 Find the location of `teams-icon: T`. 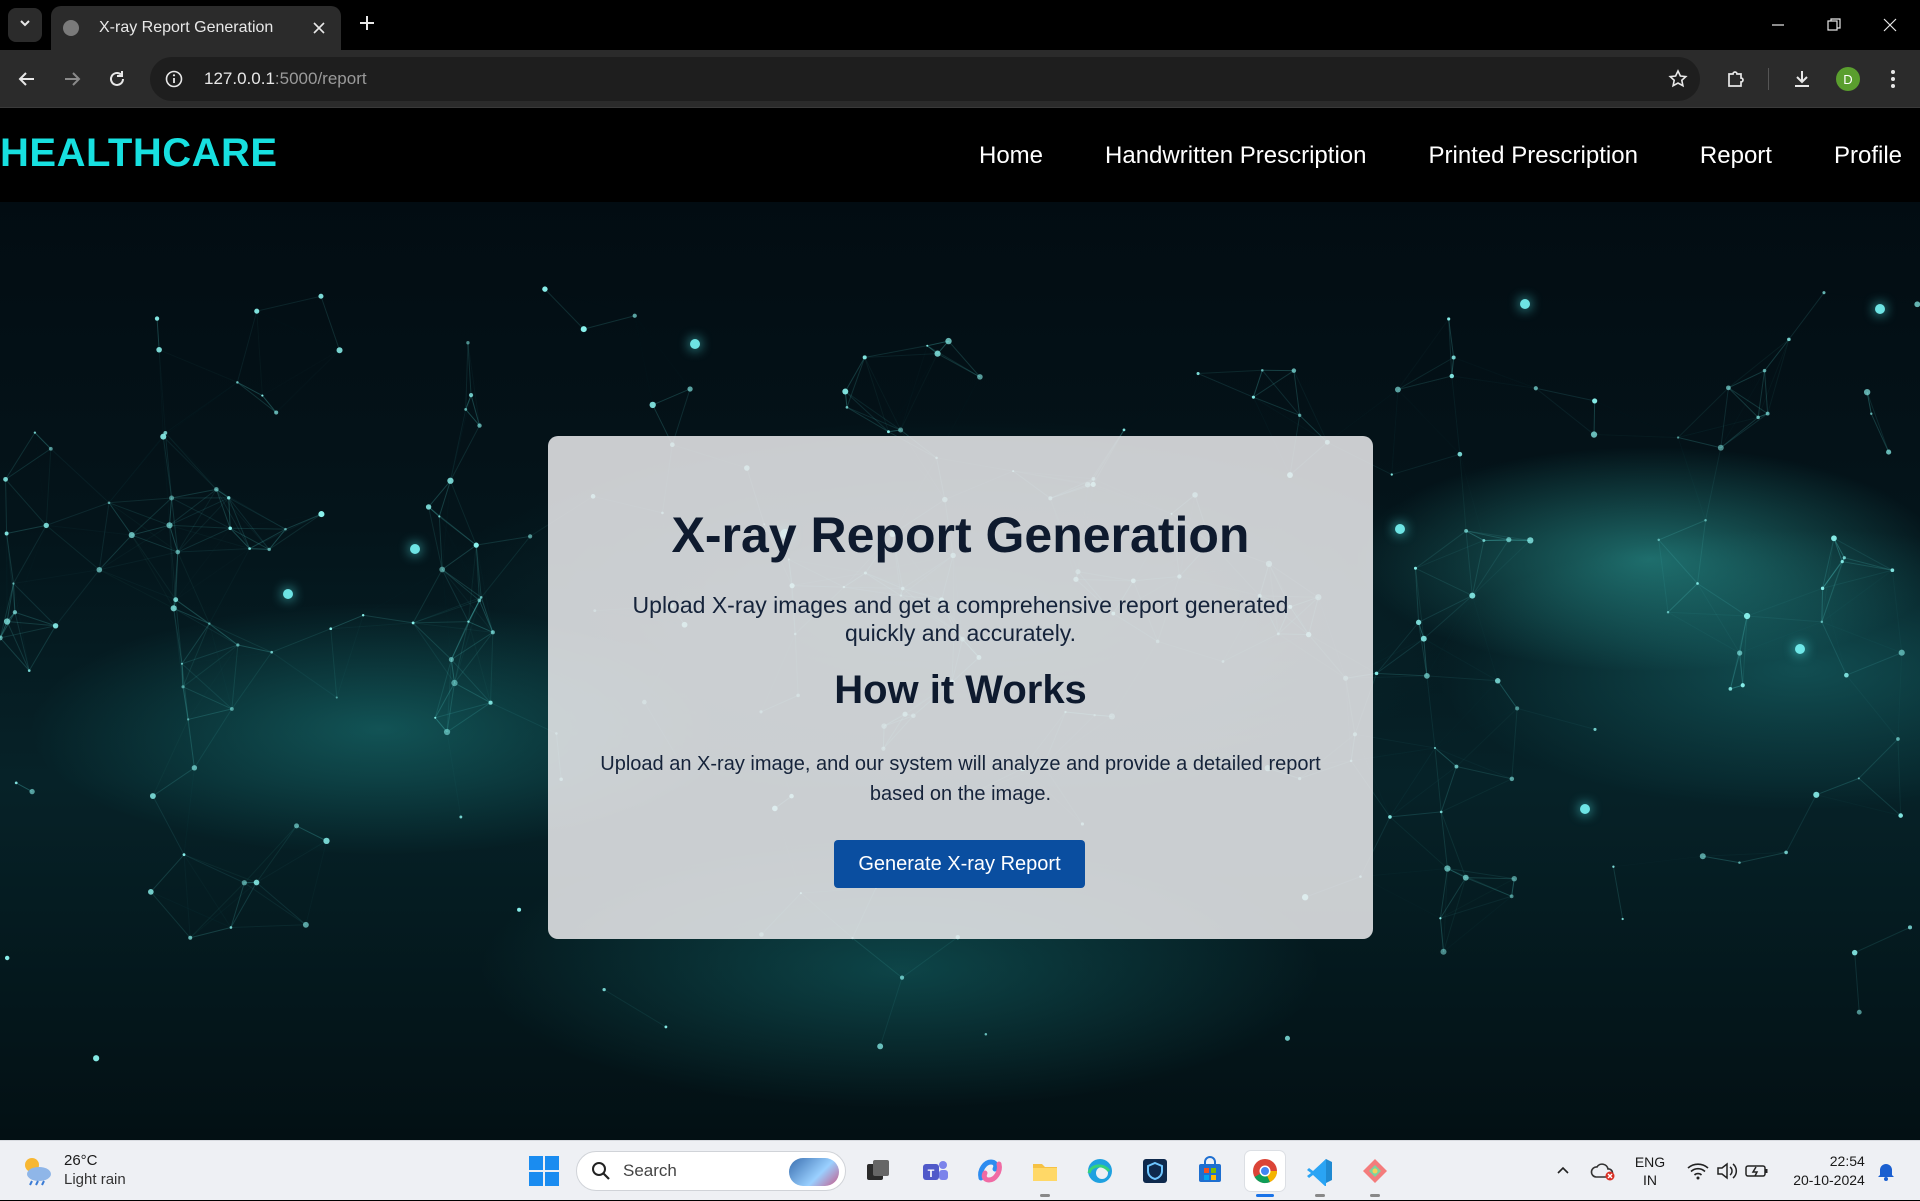

teams-icon: T is located at coordinates (935, 1171).